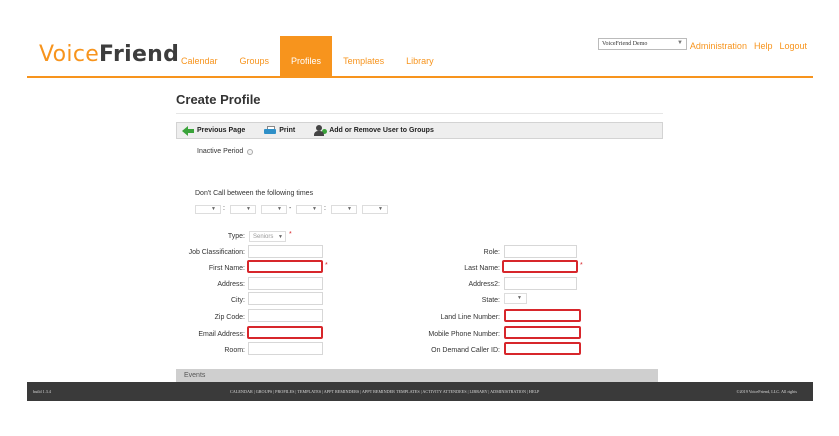 Image resolution: width=839 pixels, height=436 pixels. I want to click on address2-label: Address2:, so click(484, 284).